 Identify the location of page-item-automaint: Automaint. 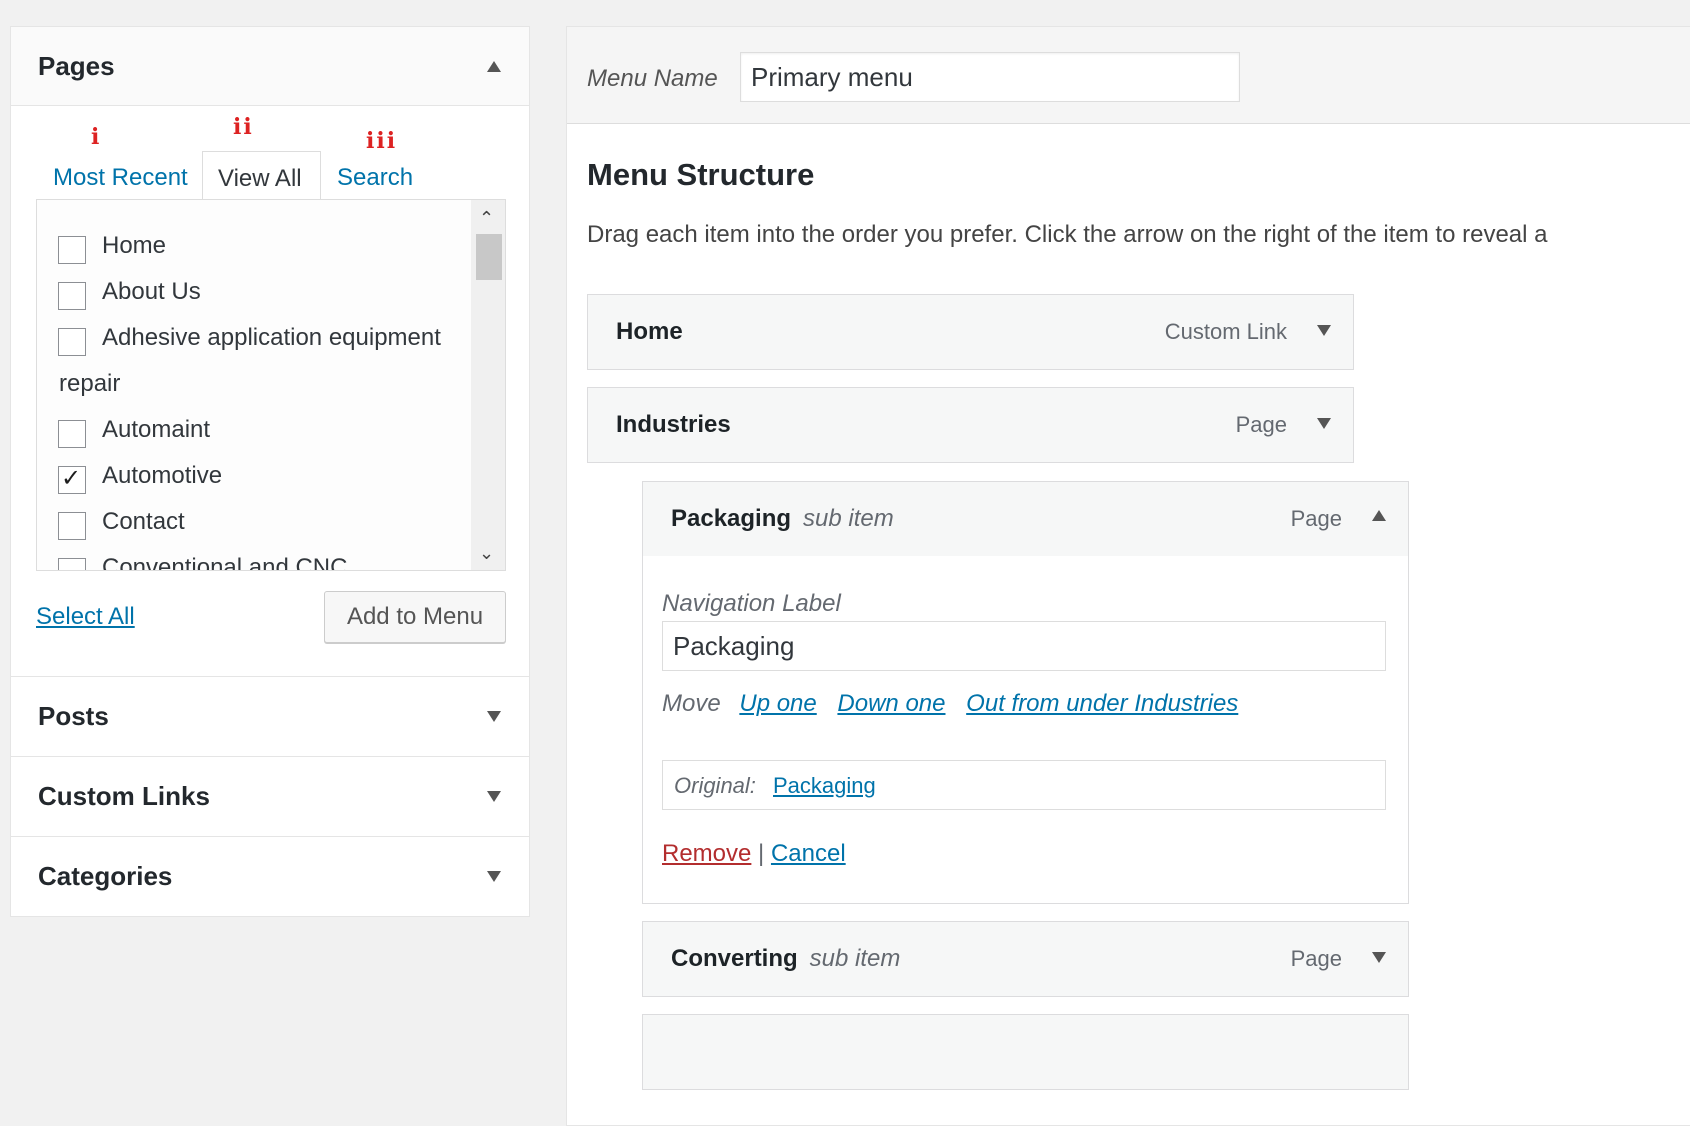
(254, 429).